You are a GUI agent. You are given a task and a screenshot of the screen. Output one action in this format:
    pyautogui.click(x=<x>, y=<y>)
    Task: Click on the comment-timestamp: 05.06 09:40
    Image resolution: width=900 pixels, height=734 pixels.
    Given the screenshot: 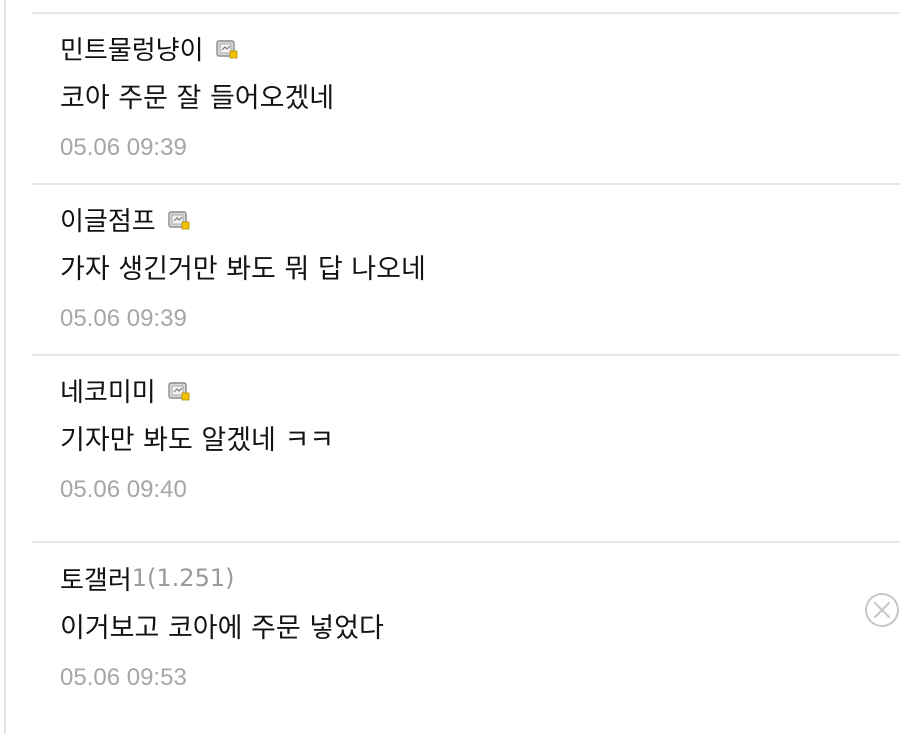 What is the action you would take?
    pyautogui.click(x=123, y=489)
    